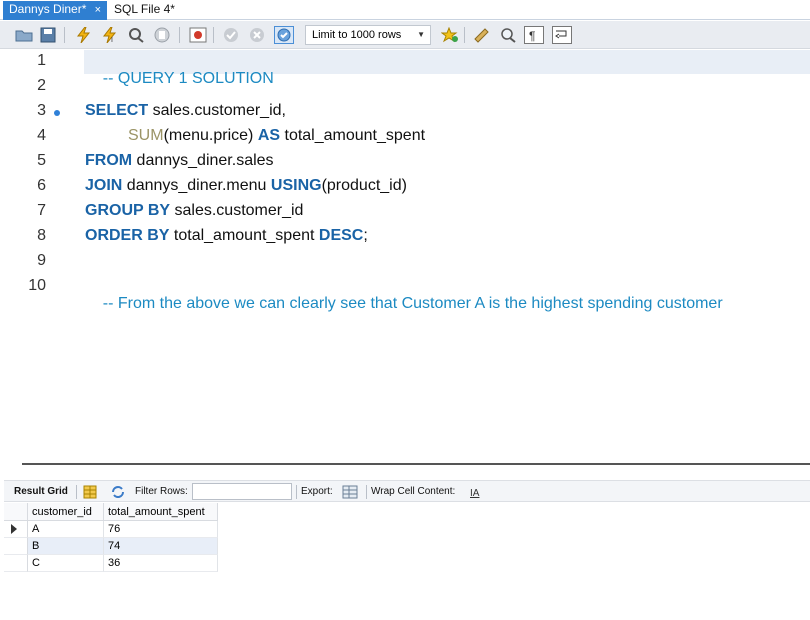 This screenshot has height=620, width=810. Describe the element at coordinates (112, 40) in the screenshot. I see `svg-text: I` at that location.